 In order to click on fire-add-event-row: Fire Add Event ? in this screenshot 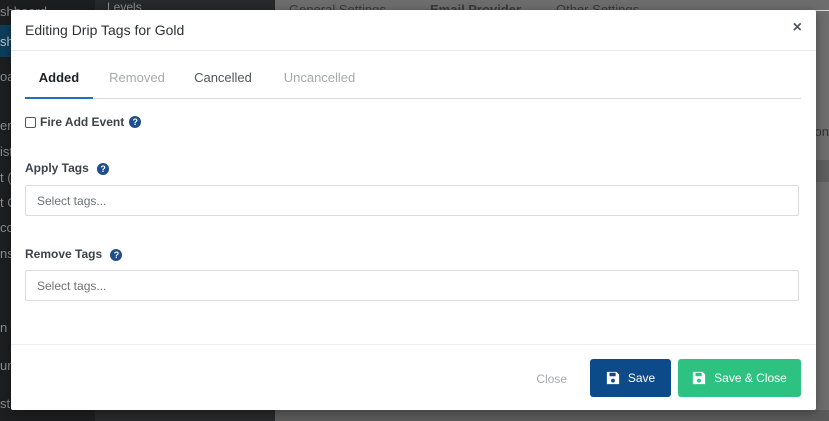, I will do `click(83, 122)`.